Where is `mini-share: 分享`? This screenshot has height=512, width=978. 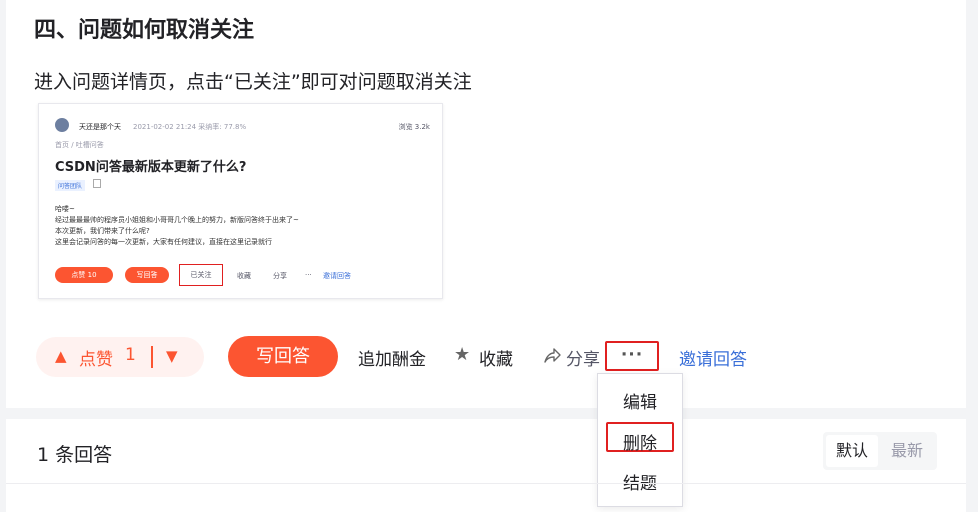 mini-share: 分享 is located at coordinates (280, 276).